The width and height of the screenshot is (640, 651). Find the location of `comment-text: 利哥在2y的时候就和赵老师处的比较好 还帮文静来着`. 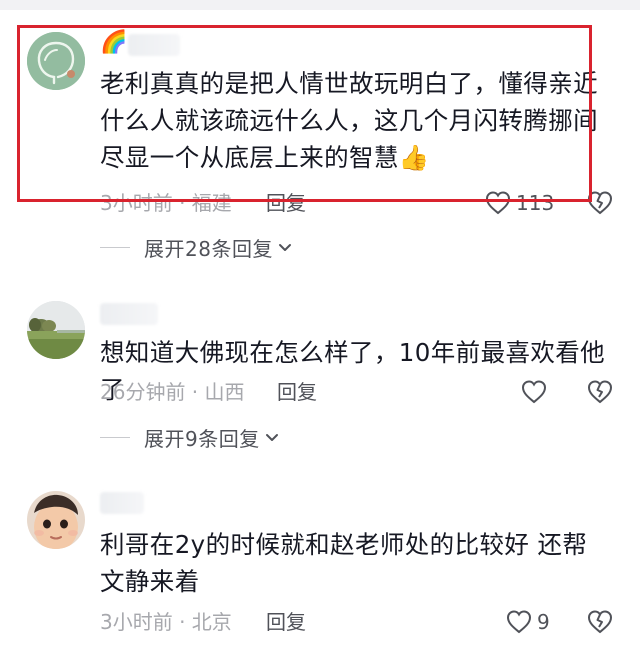

comment-text: 利哥在2y的时候就和赵老师处的比较好 还帮文静来着 is located at coordinates (344, 563).